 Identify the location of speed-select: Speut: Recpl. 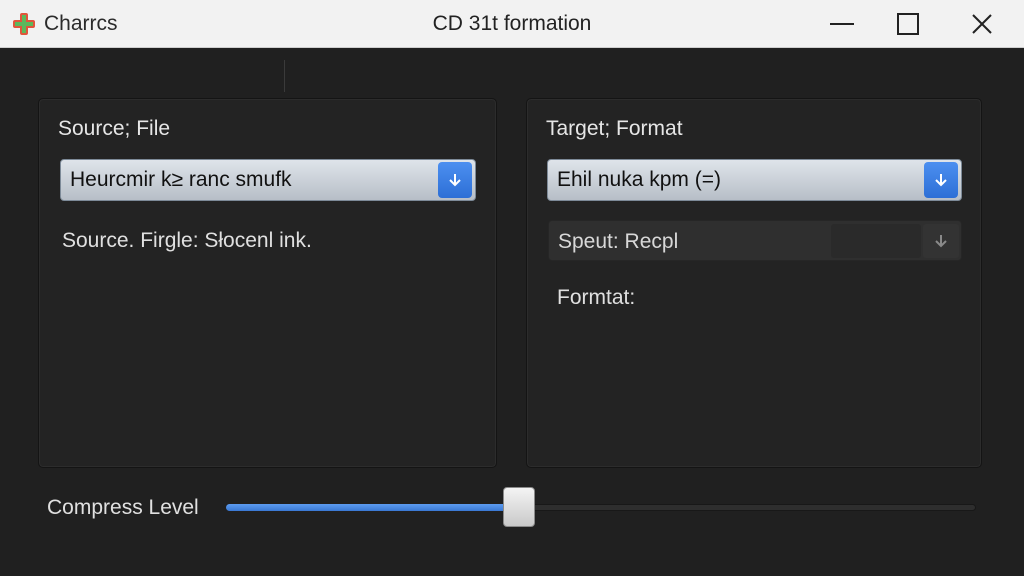
(755, 240).